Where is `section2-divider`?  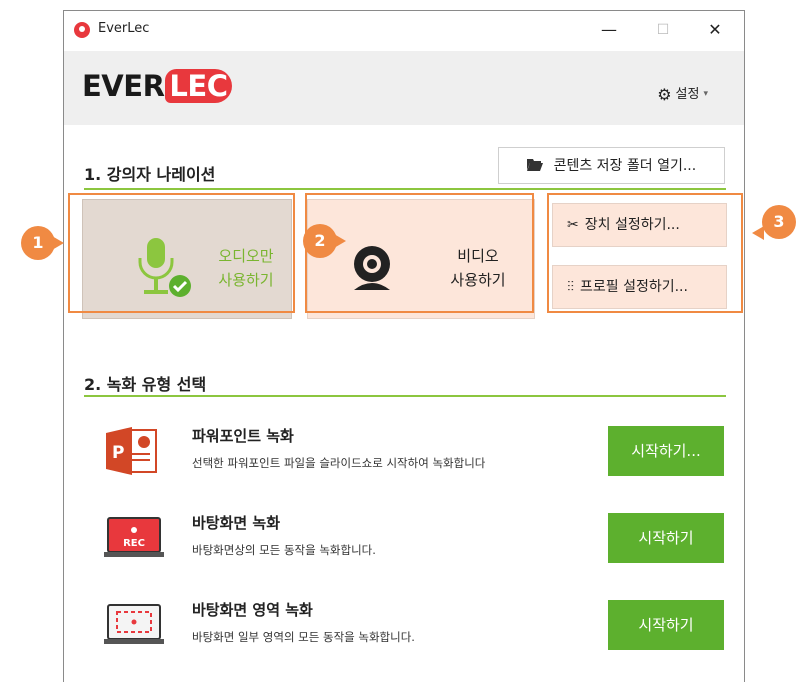 section2-divider is located at coordinates (405, 396).